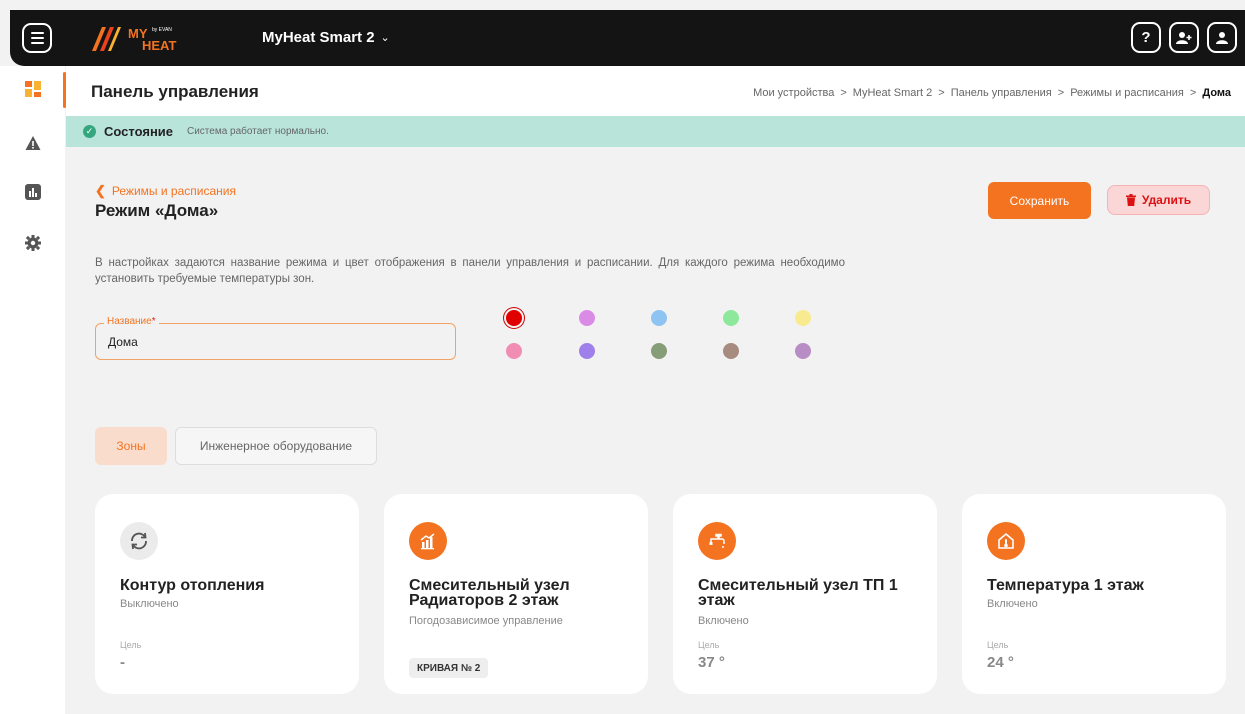 The image size is (1245, 714). I want to click on card-title: Смесительный узел Радиаторов 2 этаж, so click(489, 593).